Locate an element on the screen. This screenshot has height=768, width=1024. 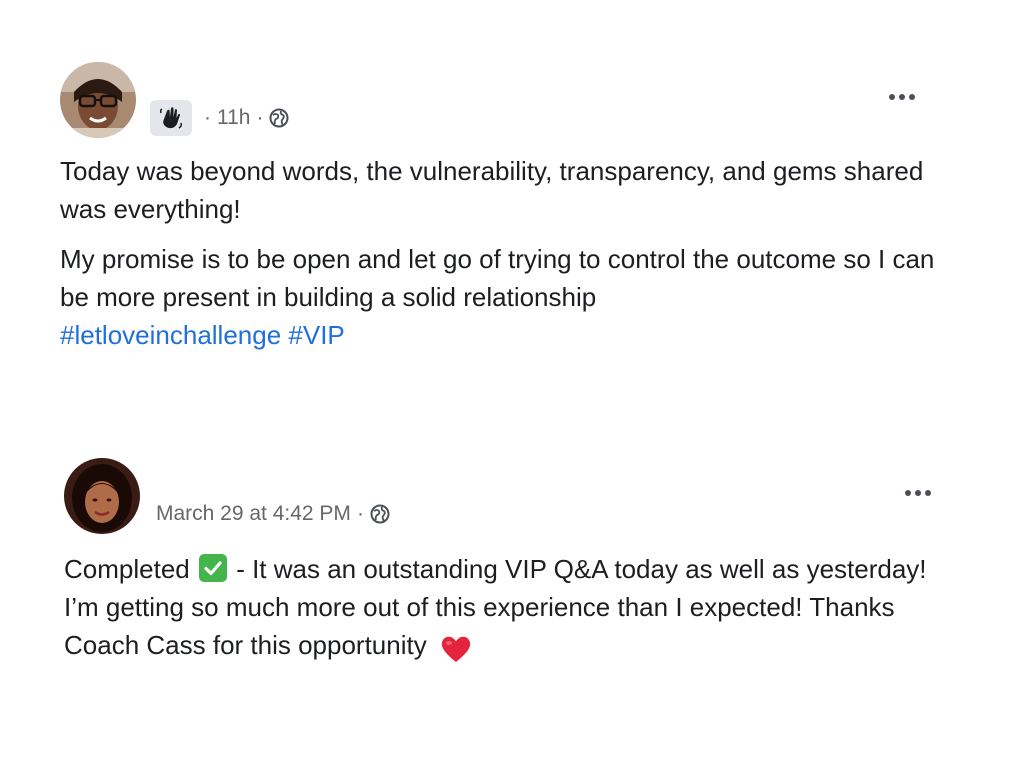
hashtag-link: #letloveinchallenge is located at coordinates (170, 335).